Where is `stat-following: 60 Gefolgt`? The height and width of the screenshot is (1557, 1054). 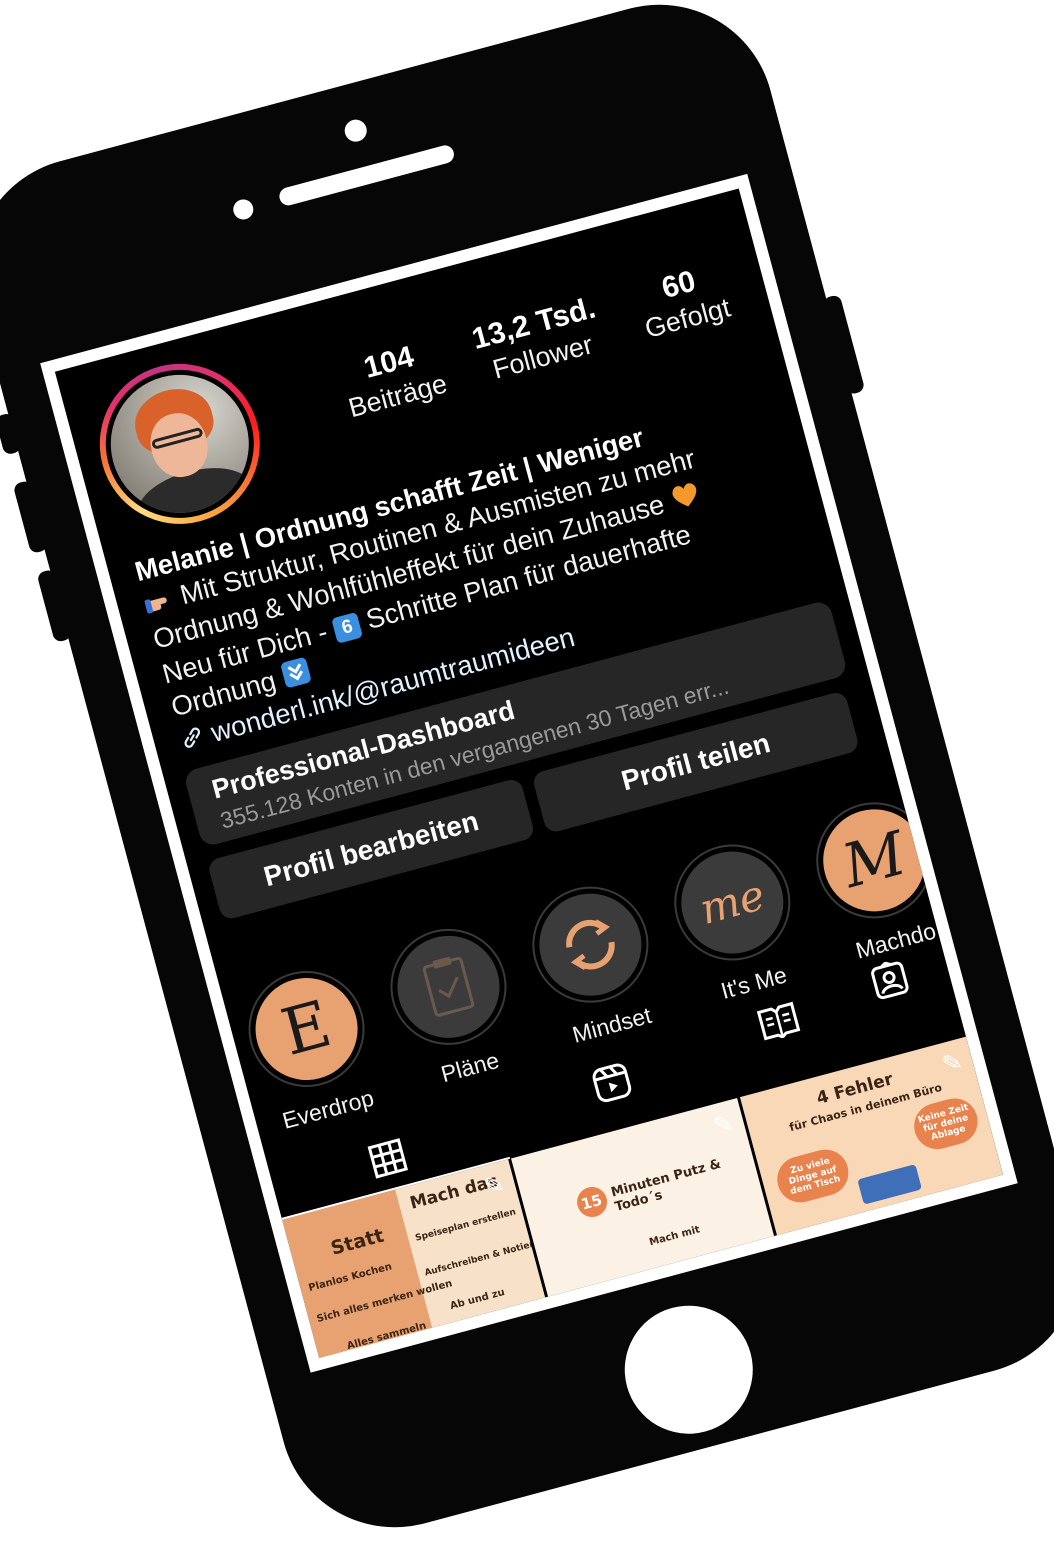 stat-following: 60 Gefolgt is located at coordinates (683, 301).